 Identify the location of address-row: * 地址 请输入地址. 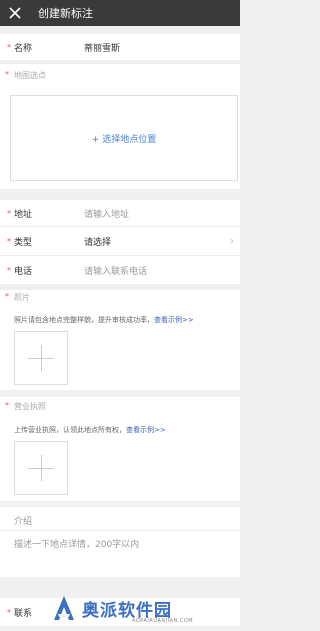
(120, 213).